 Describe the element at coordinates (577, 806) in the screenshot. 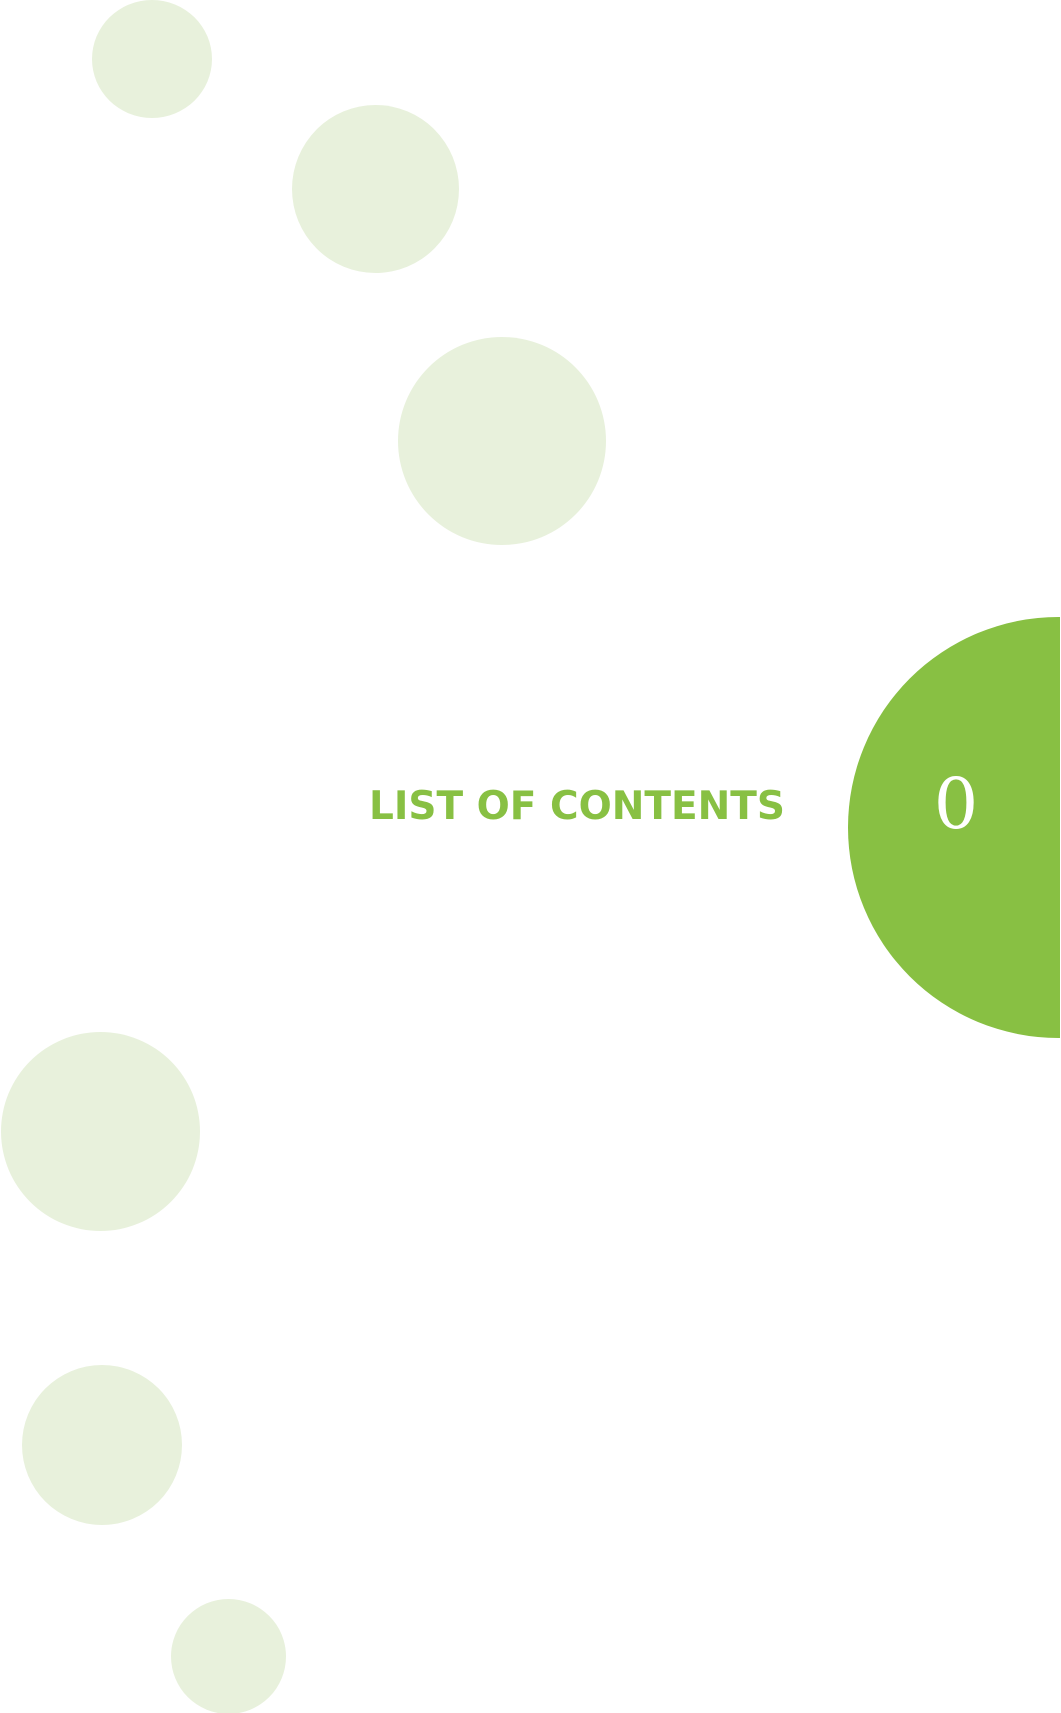

I see `page-title: LIST OF CONTENTS` at that location.